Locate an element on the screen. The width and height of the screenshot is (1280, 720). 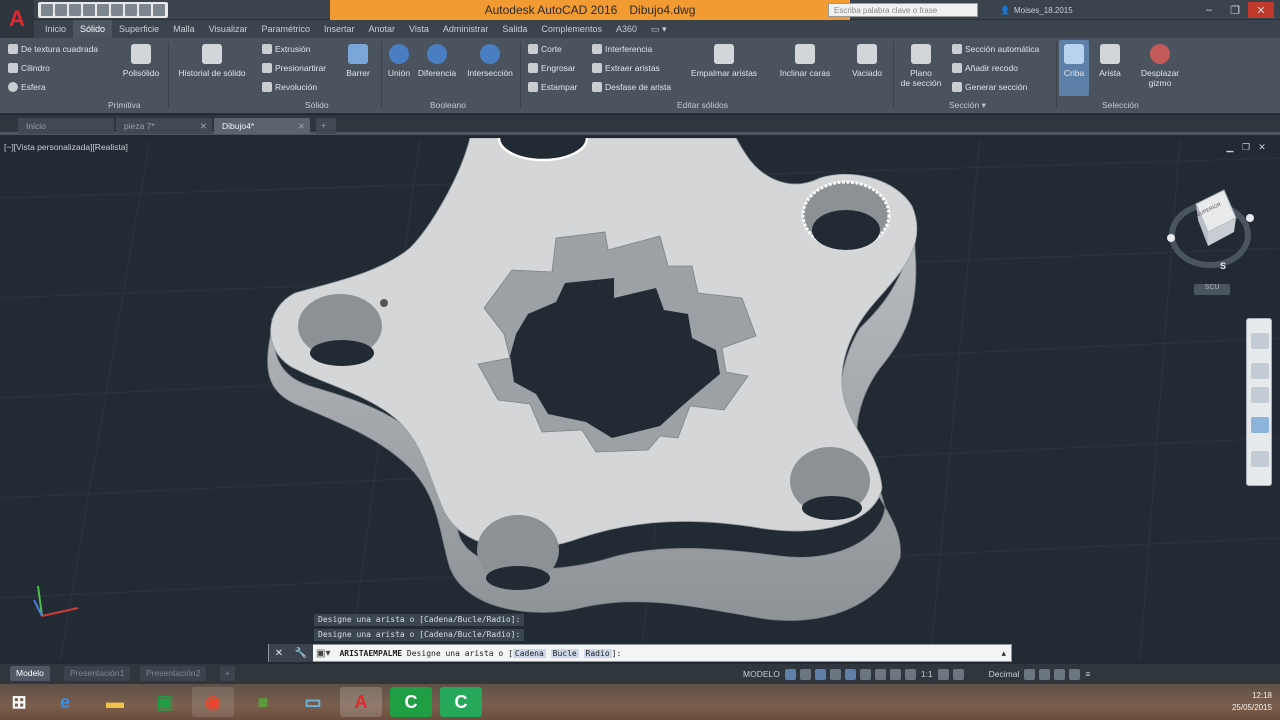
add-layout-button: + is located at coordinates (227, 673).